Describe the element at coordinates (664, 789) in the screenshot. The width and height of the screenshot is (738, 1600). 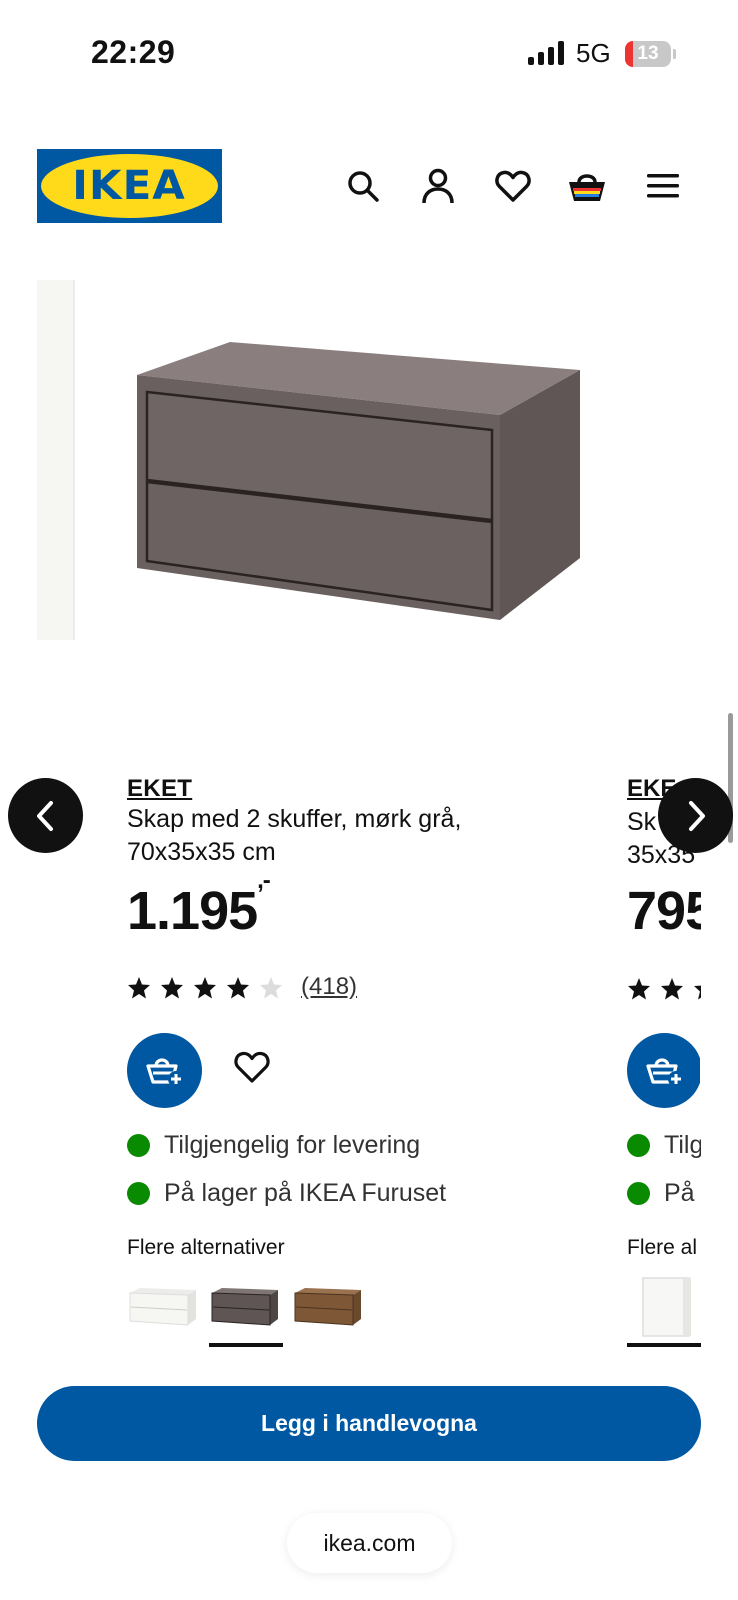
I see `next-product-brand: EKE` at that location.